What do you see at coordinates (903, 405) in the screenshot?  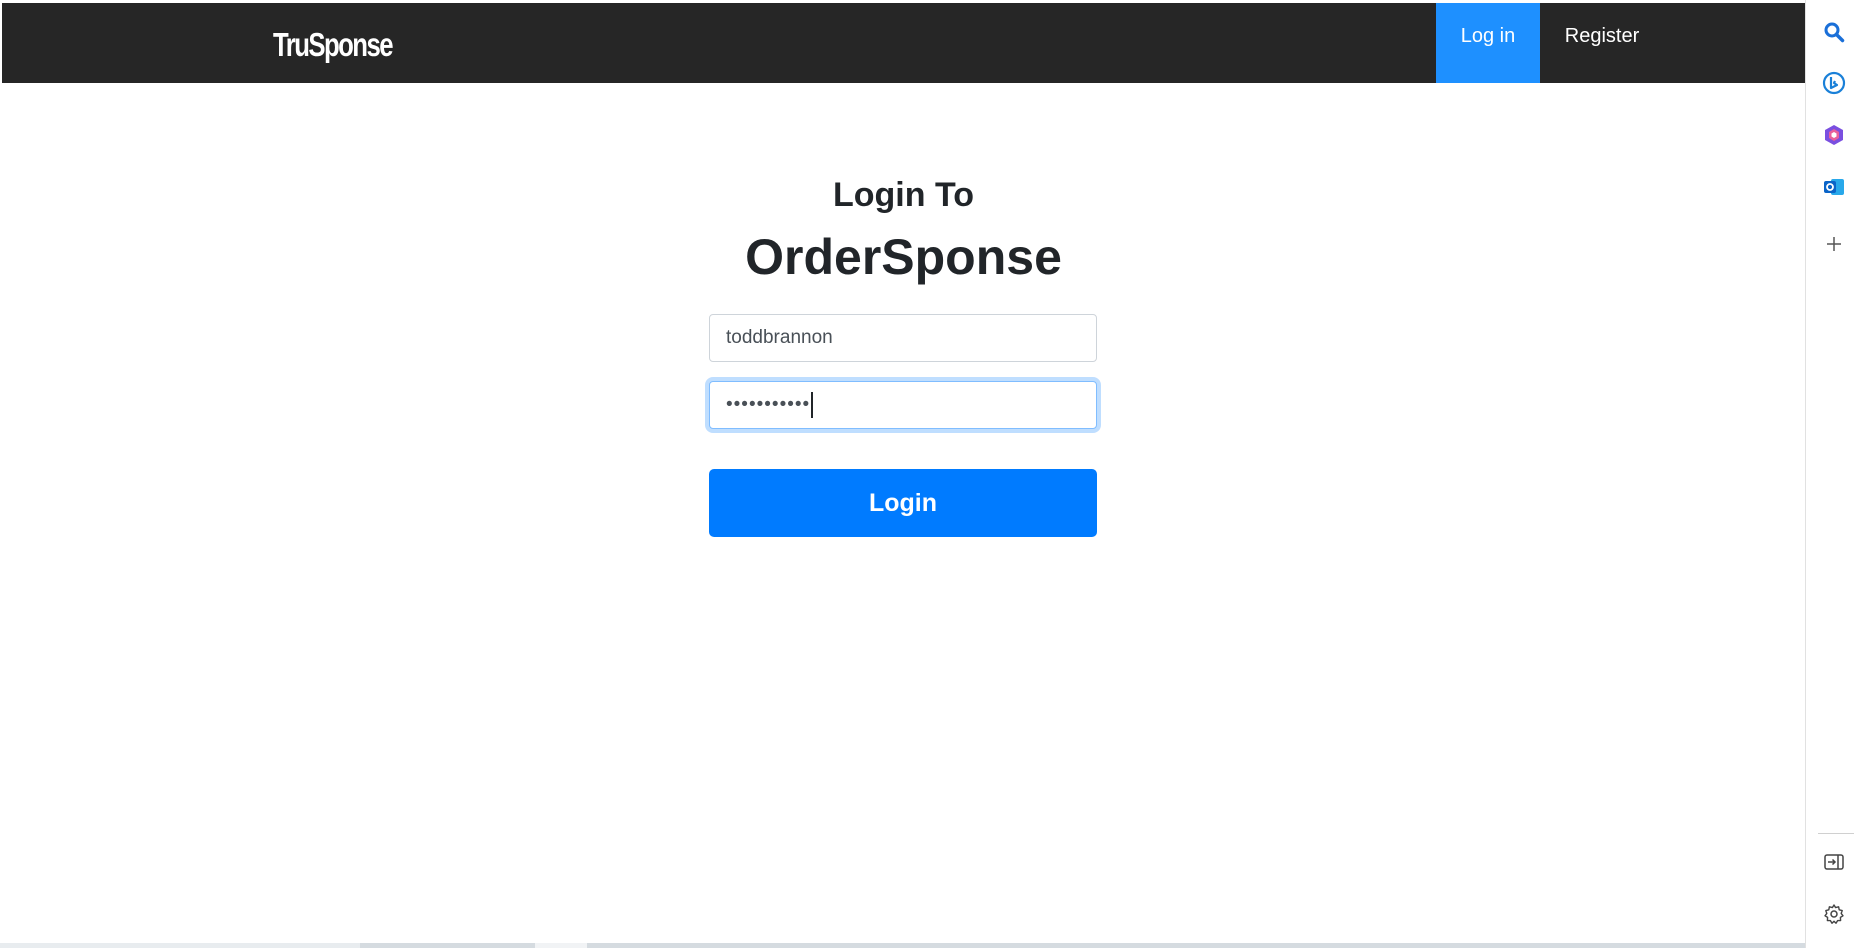 I see `password-input: •••••••••••` at bounding box center [903, 405].